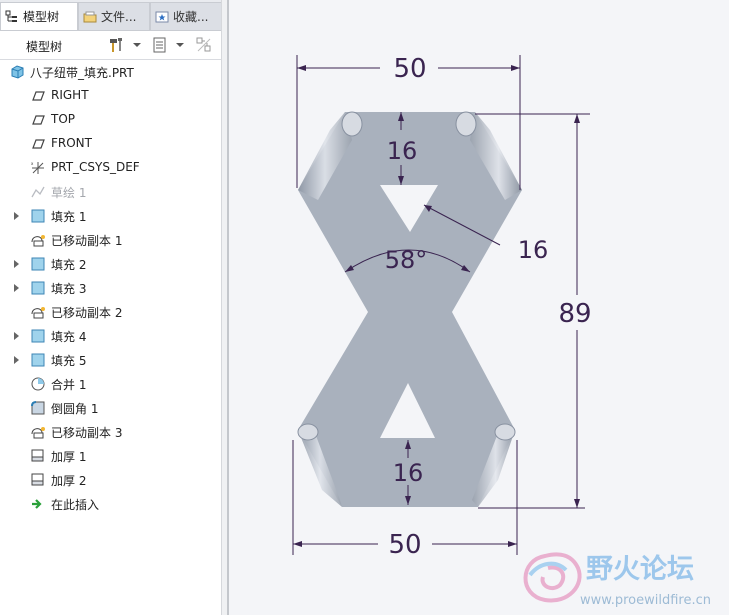 The height and width of the screenshot is (615, 729). I want to click on tools-icon, so click(116, 45).